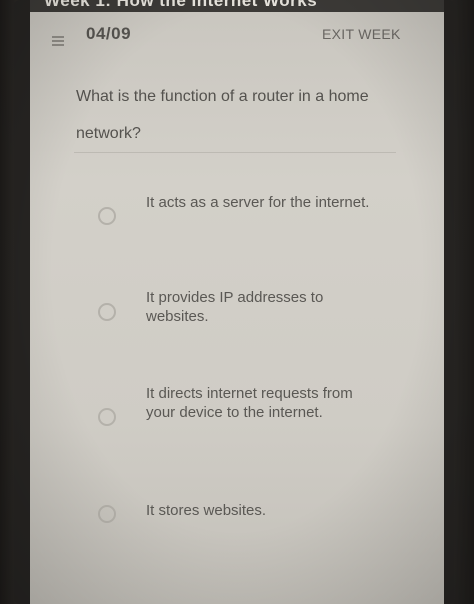 This screenshot has width=474, height=604. Describe the element at coordinates (235, 152) in the screenshot. I see `question-divider` at that location.